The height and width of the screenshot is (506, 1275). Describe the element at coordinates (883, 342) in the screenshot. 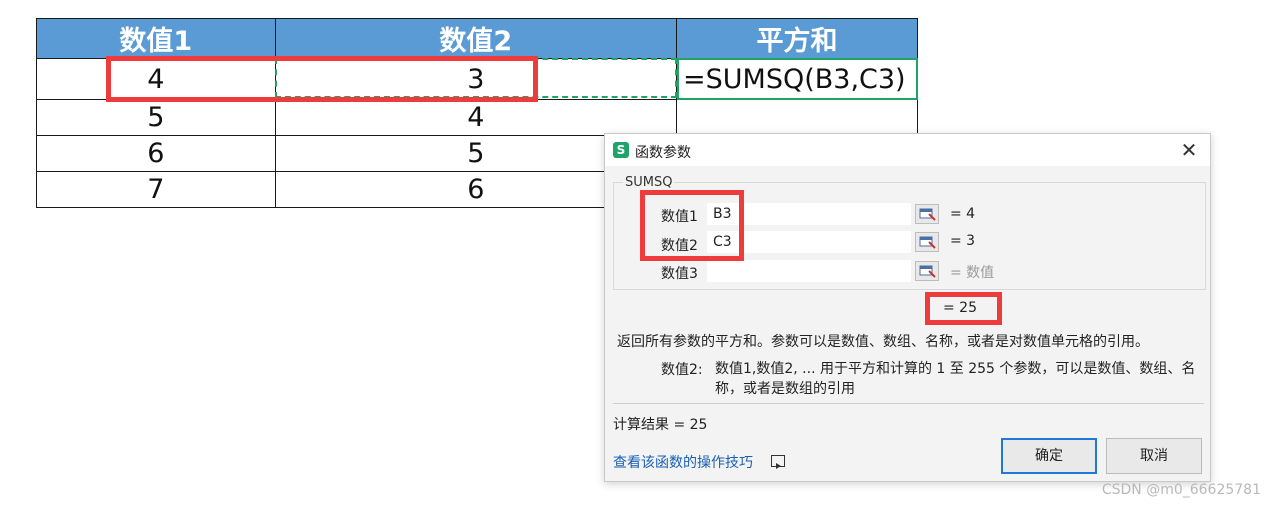

I see `function-description: 返回所有参数的平方和。参数可以是数值、数组、名称，或者是对数值单元格的引用。` at that location.